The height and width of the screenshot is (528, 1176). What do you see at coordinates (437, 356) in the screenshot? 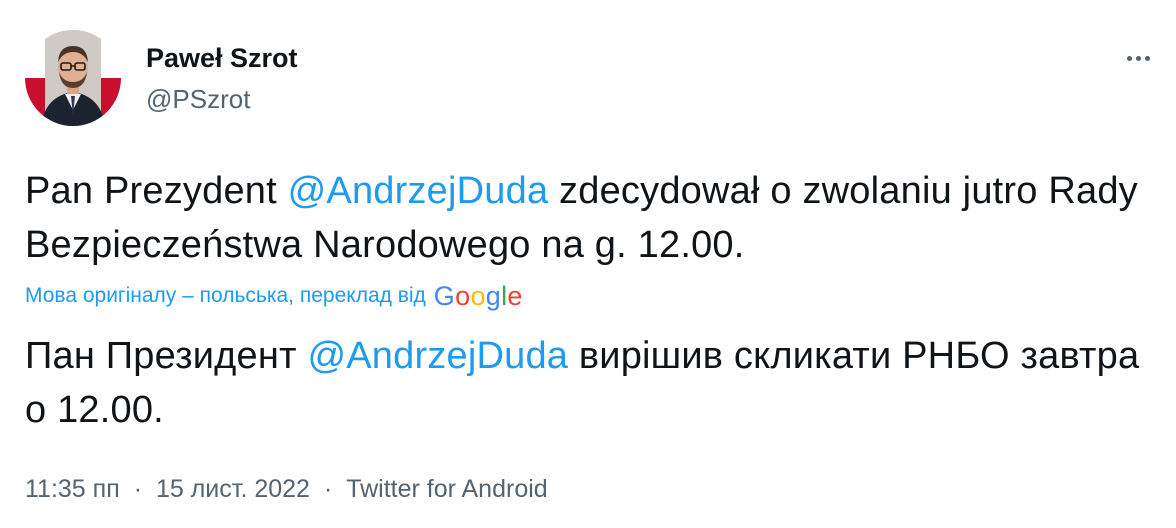
I see `translated-mention-link: @AndrzejDuda` at bounding box center [437, 356].